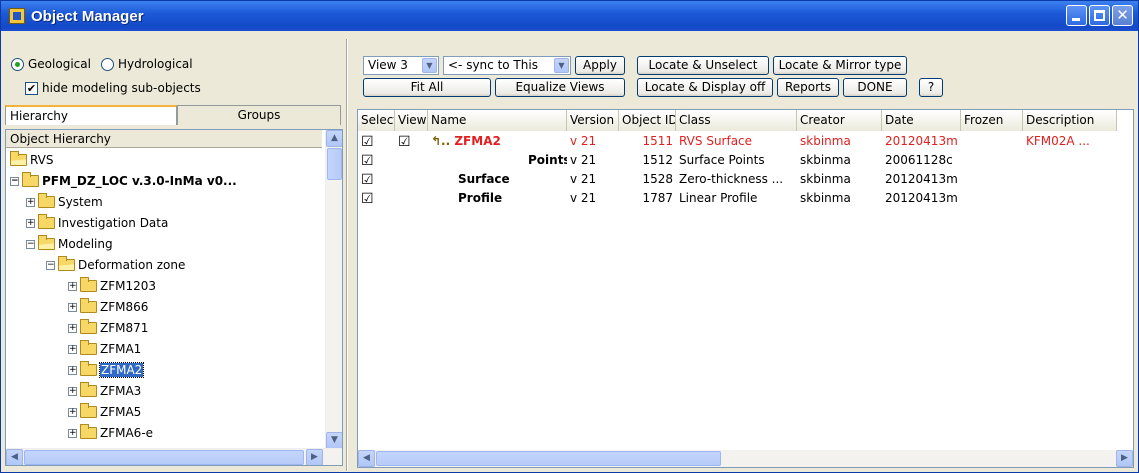  Describe the element at coordinates (484, 179) in the screenshot. I see `row-name: Surface` at that location.